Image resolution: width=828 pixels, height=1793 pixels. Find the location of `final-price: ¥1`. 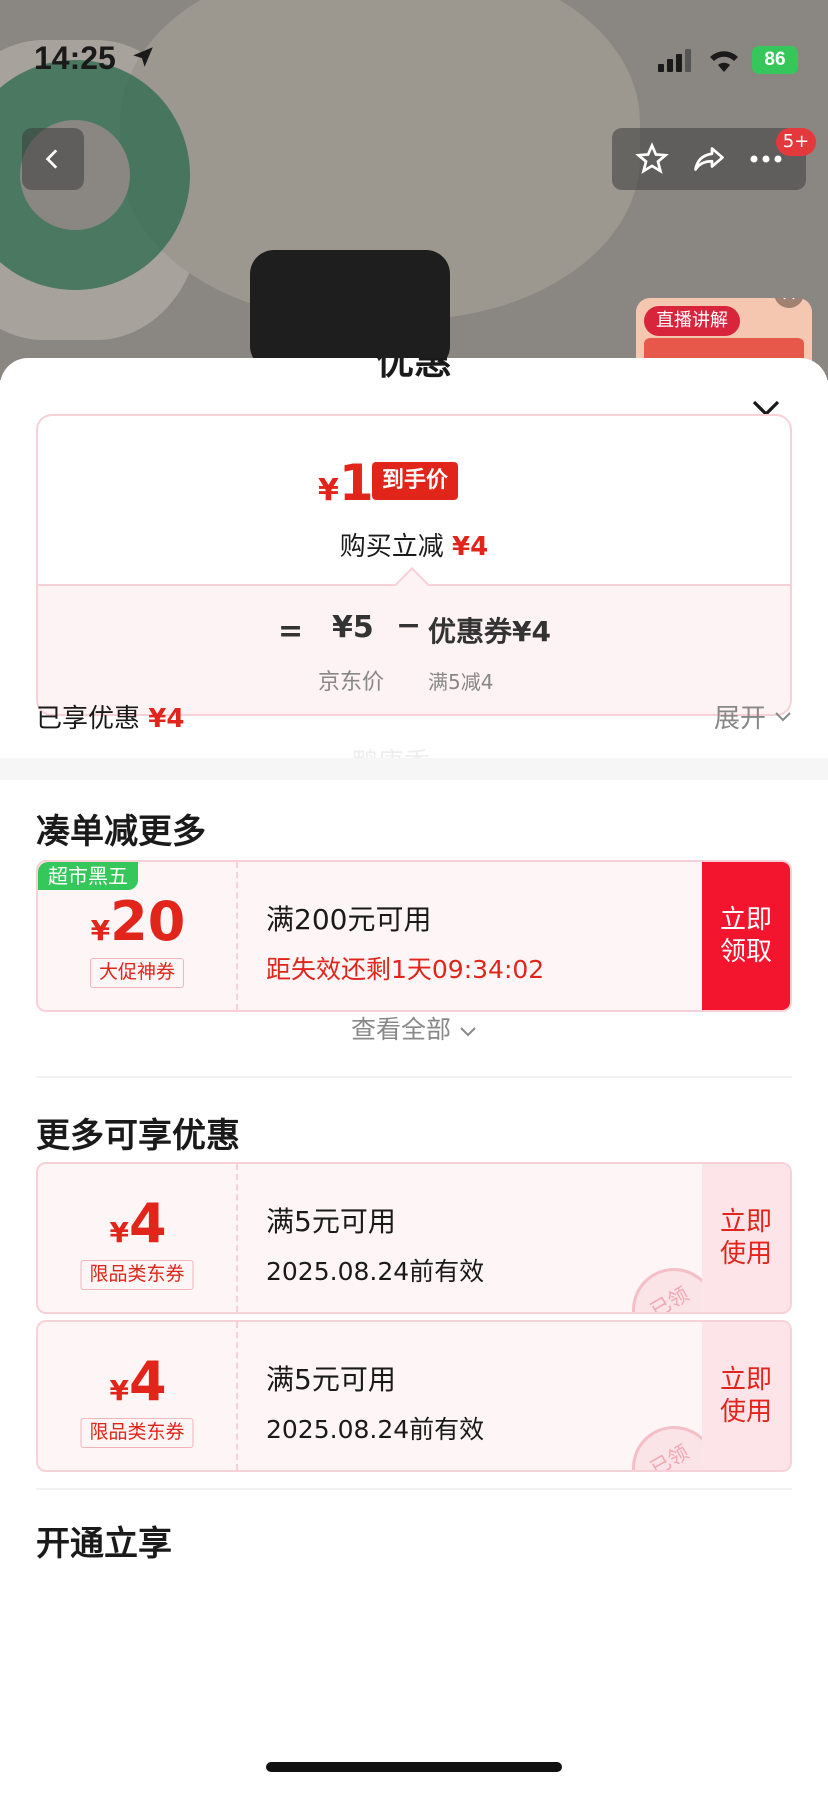

final-price: ¥1 is located at coordinates (346, 483).